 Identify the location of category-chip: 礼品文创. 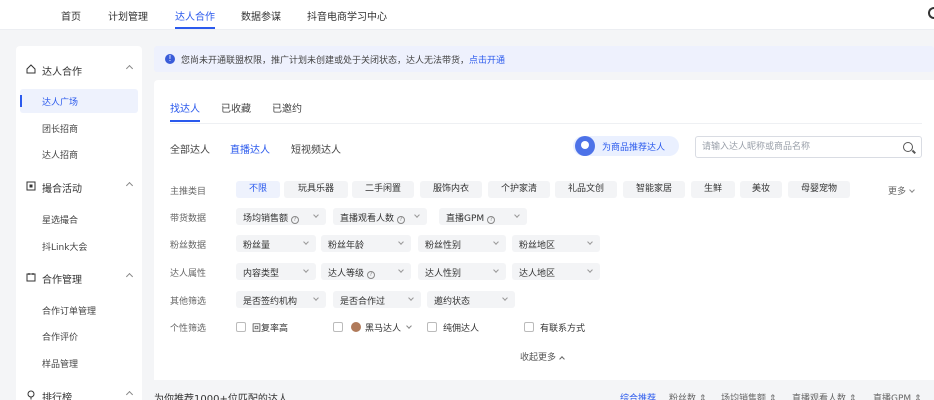
(586, 189).